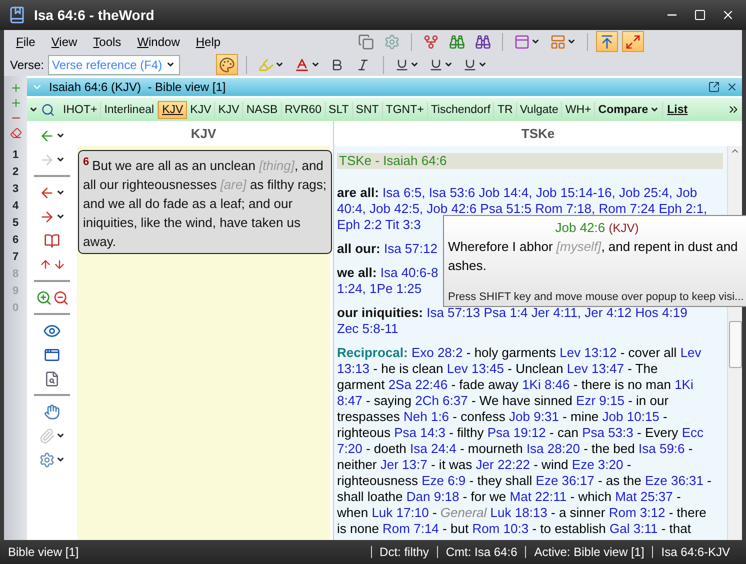 The height and width of the screenshot is (564, 746). Describe the element at coordinates (359, 224) in the screenshot. I see `reference-link: Eph 2:2` at that location.